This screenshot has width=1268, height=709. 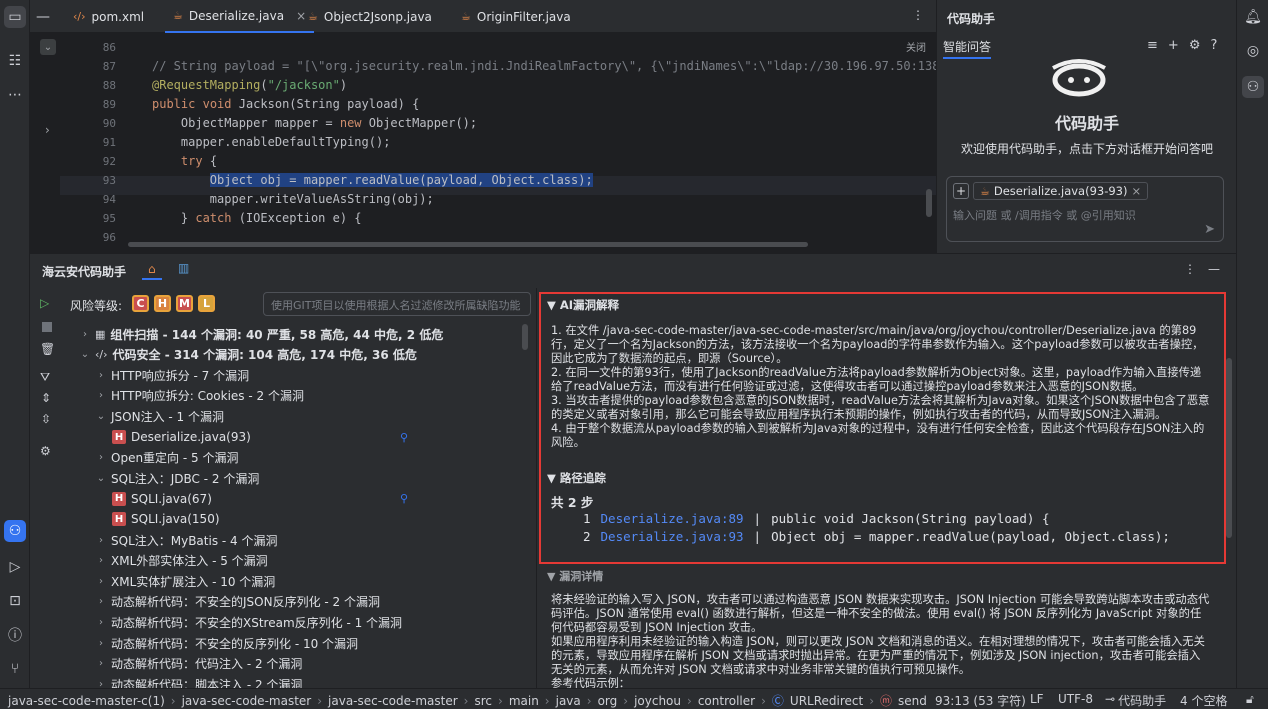 What do you see at coordinates (48, 47) in the screenshot?
I see `collapse-icon: ⌄` at bounding box center [48, 47].